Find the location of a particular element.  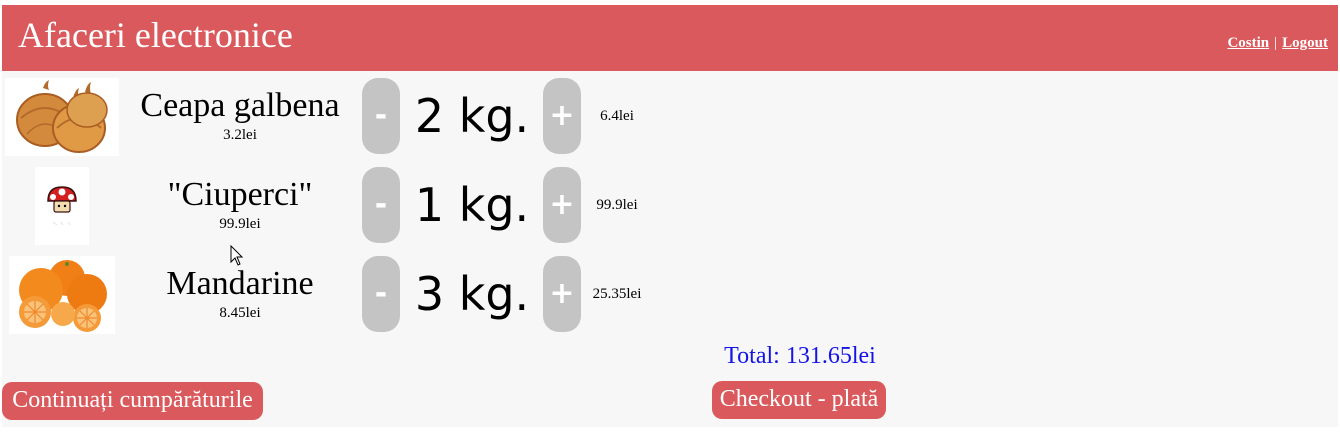

item-name: Ceapa galbena is located at coordinates (240, 105).